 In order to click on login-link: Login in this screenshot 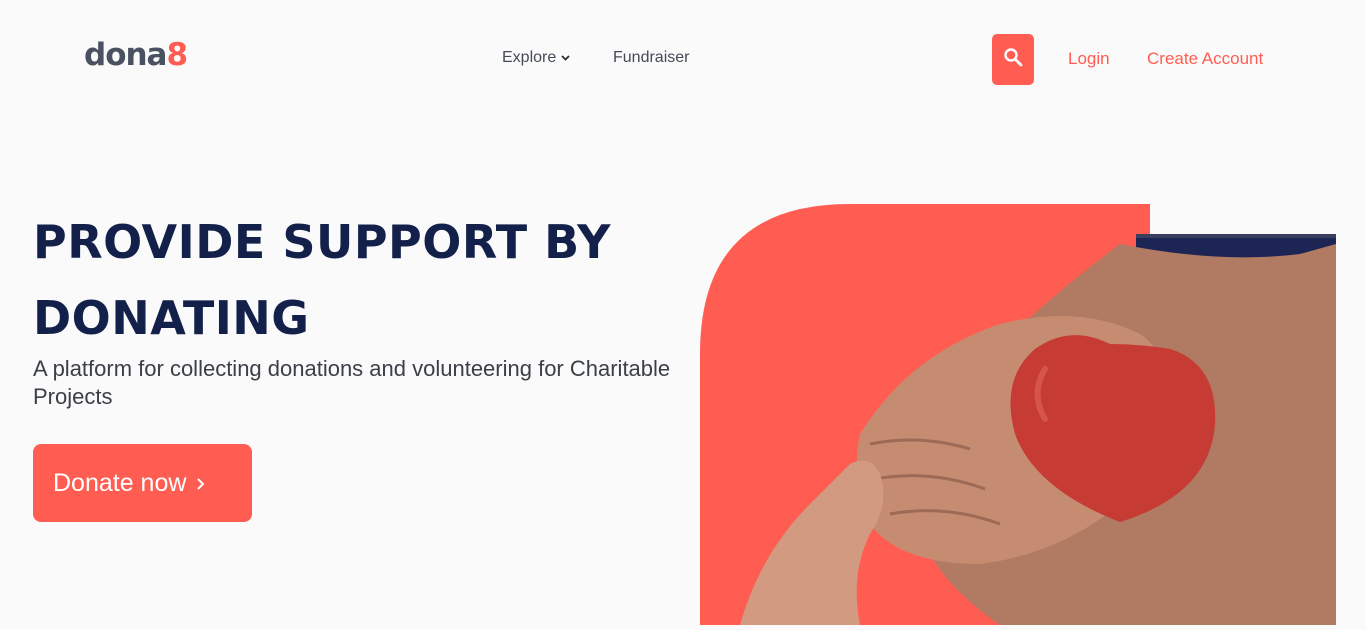, I will do `click(1089, 59)`.